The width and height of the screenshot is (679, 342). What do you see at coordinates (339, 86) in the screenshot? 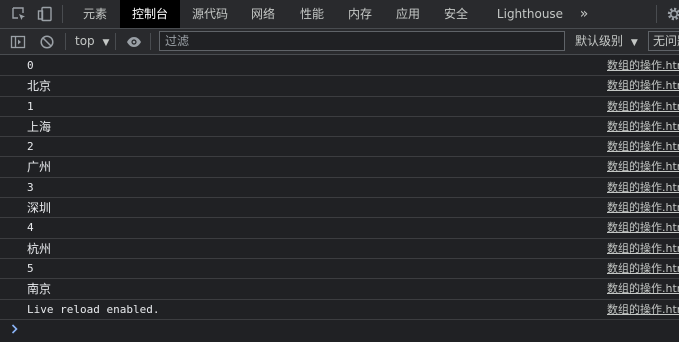
I see `console-message: 北京 数组的操作.html:24` at bounding box center [339, 86].